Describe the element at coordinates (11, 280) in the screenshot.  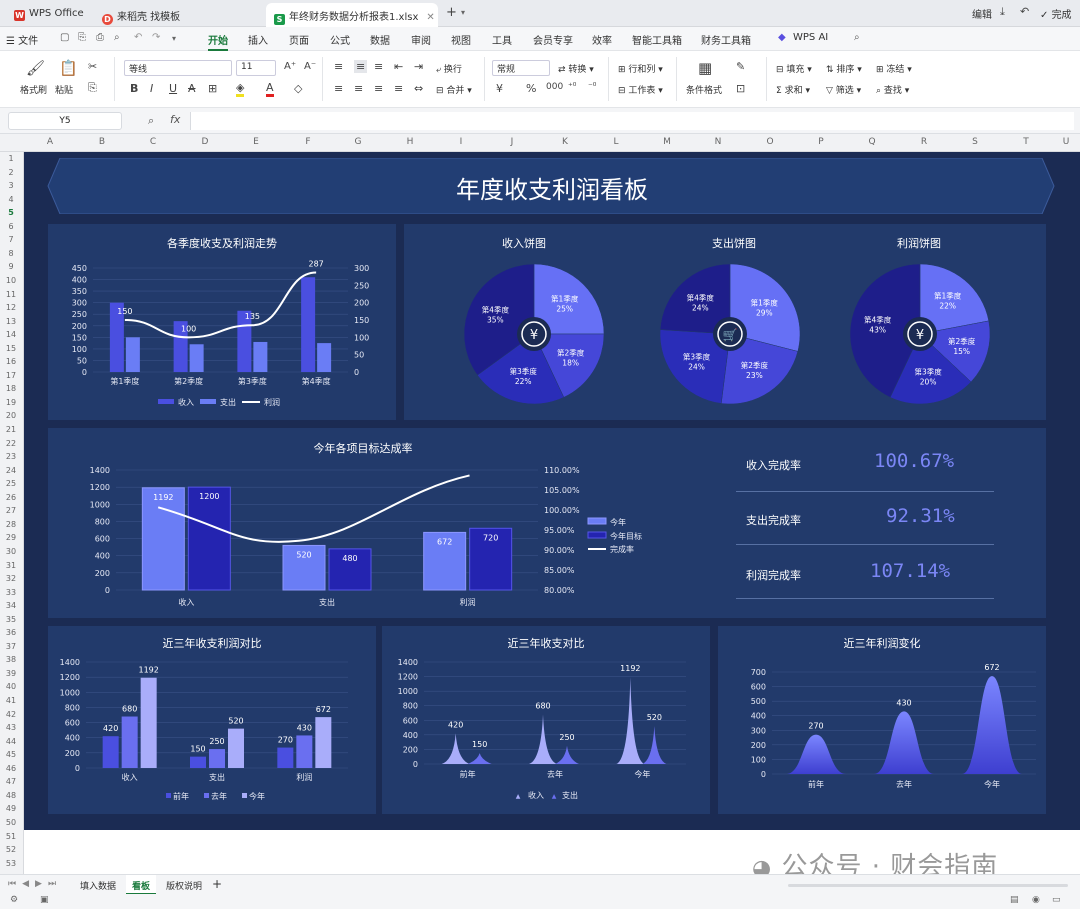
I see `row-header: 10` at that location.